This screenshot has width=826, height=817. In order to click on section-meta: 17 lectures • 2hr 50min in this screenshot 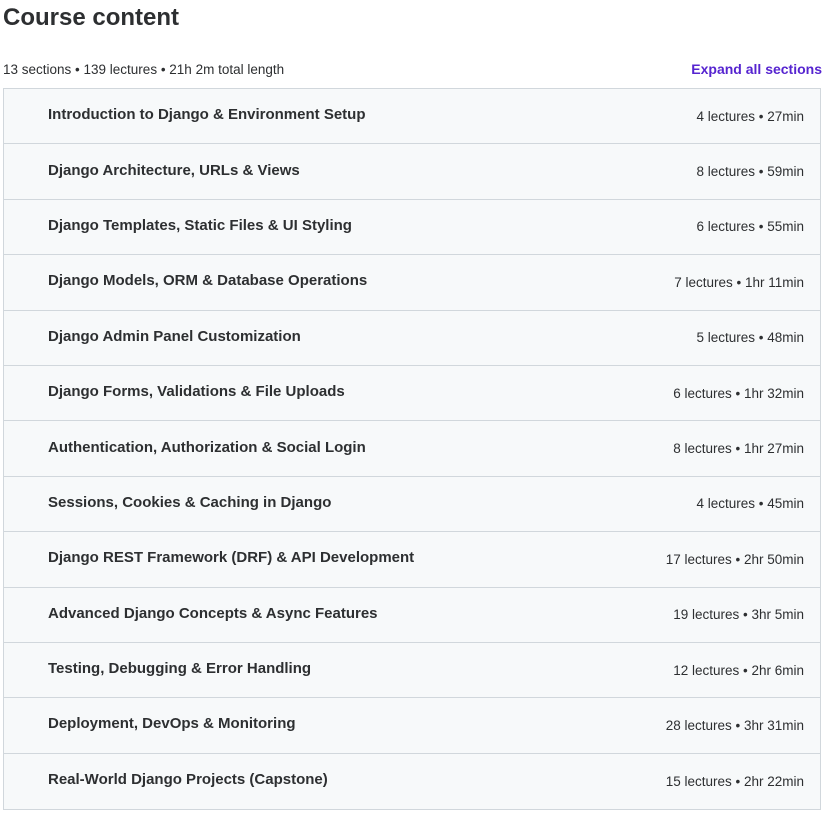, I will do `click(734, 559)`.